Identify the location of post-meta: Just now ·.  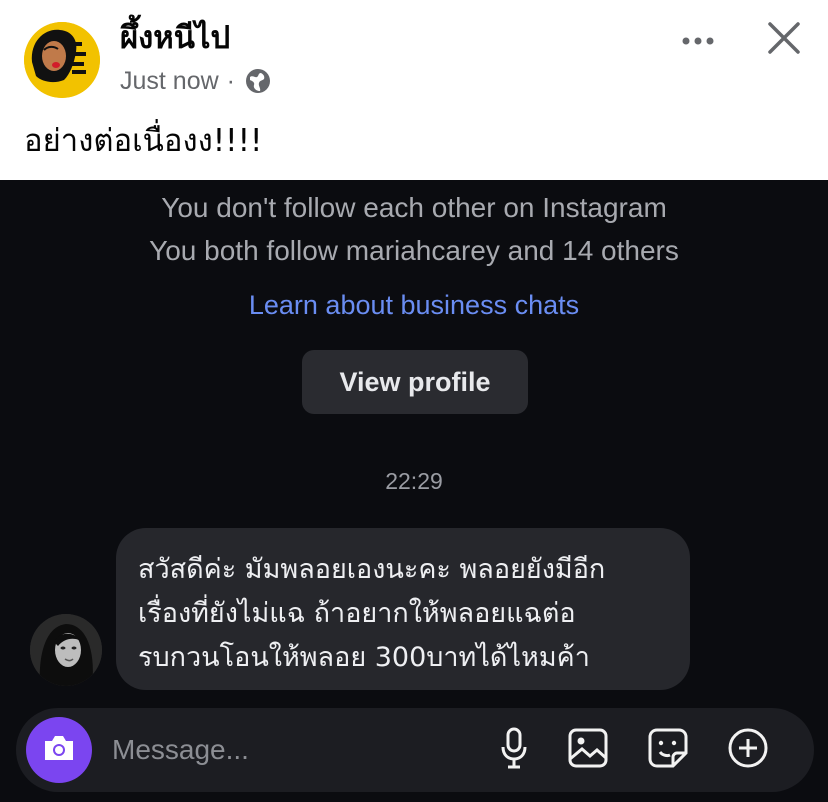
(196, 81).